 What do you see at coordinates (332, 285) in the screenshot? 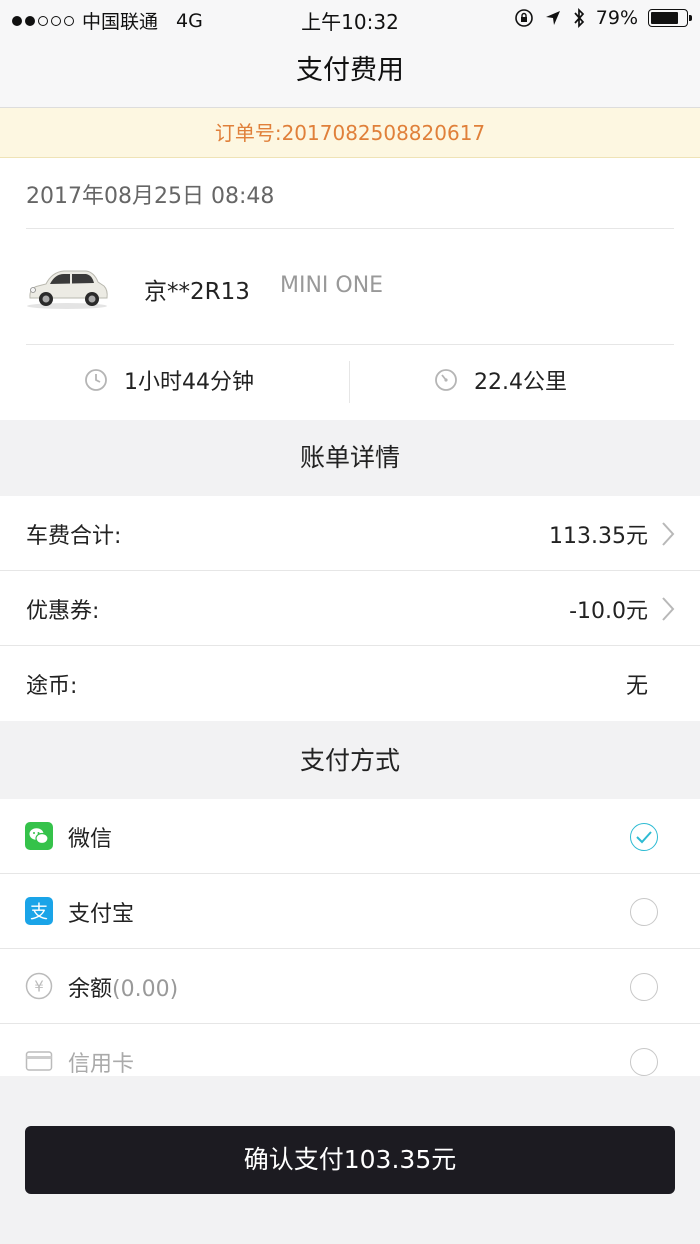
I see `car-model: MINI ONE` at bounding box center [332, 285].